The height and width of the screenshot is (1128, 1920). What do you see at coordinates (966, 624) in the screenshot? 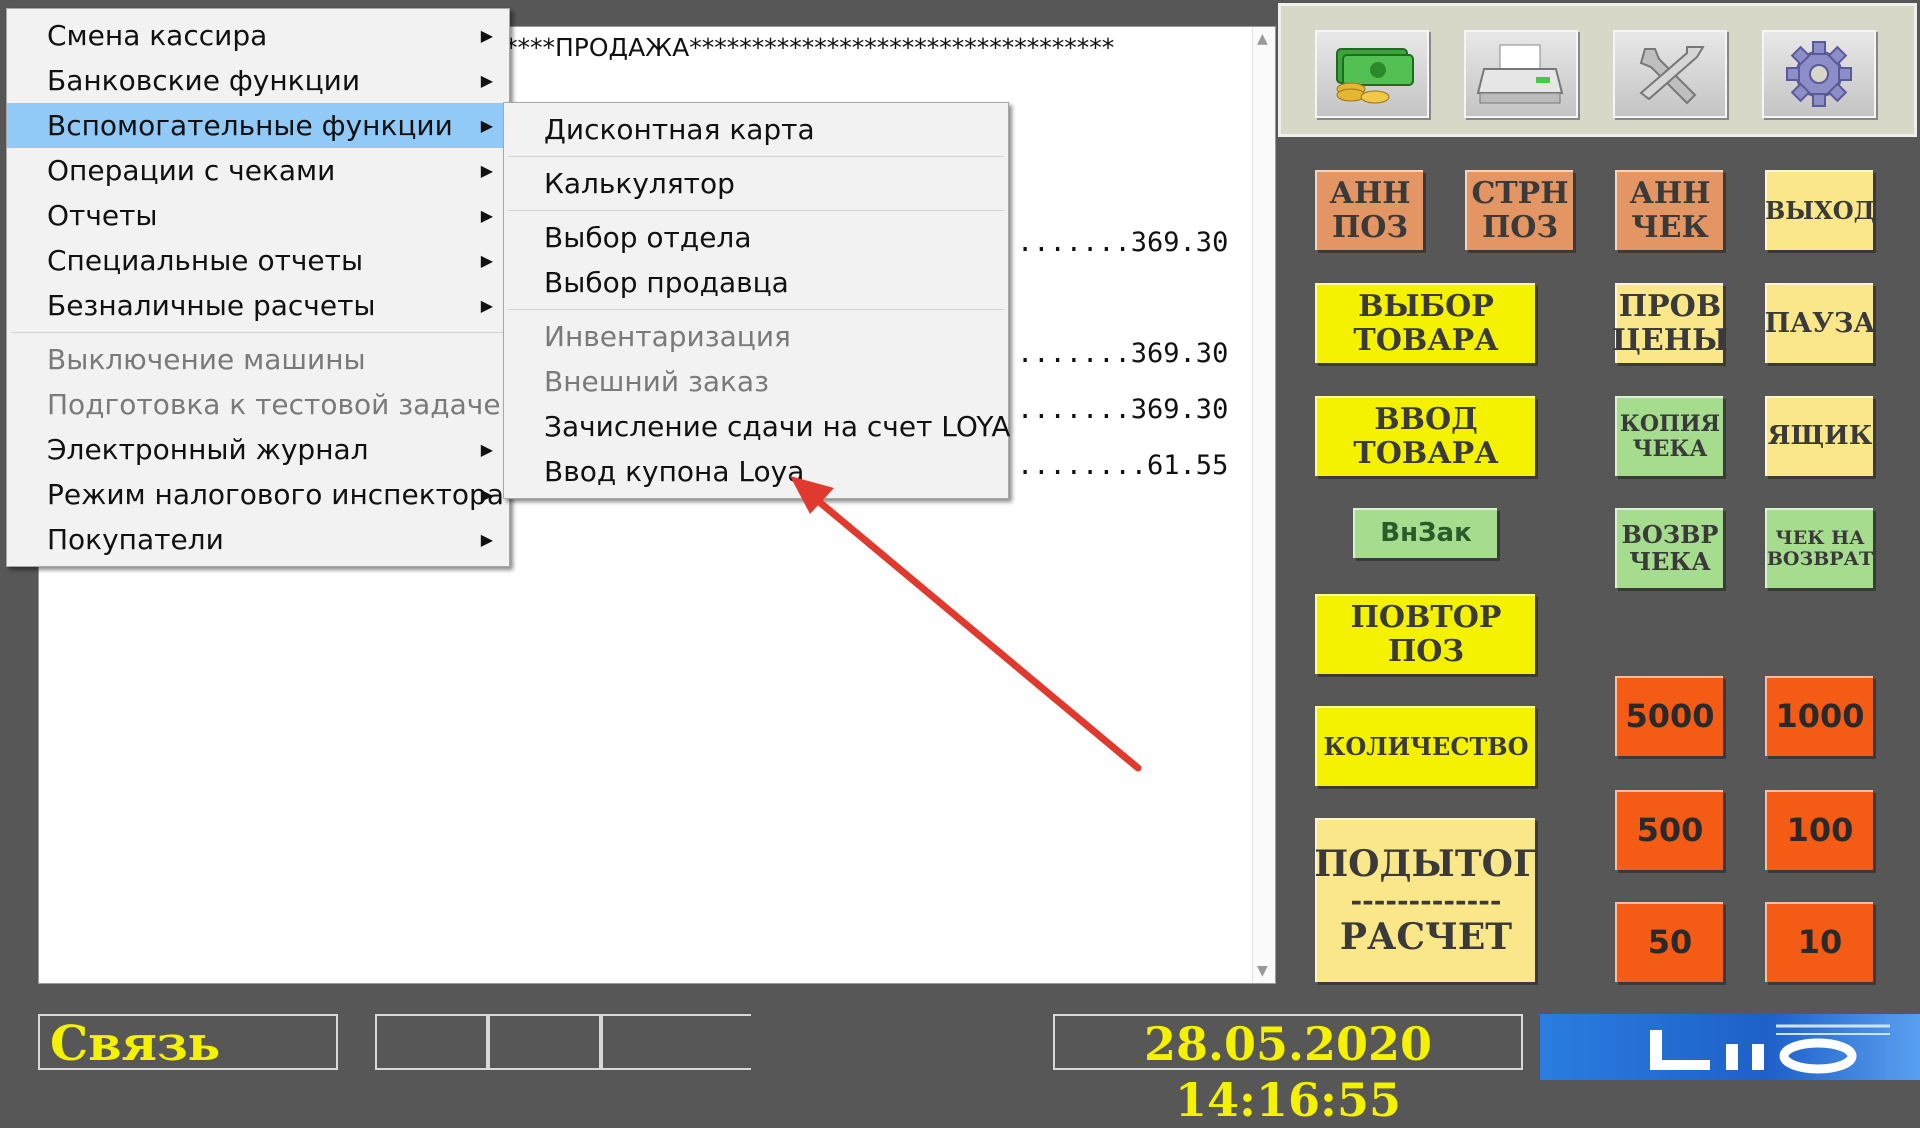
I see `annotation-arrow-icon` at bounding box center [966, 624].